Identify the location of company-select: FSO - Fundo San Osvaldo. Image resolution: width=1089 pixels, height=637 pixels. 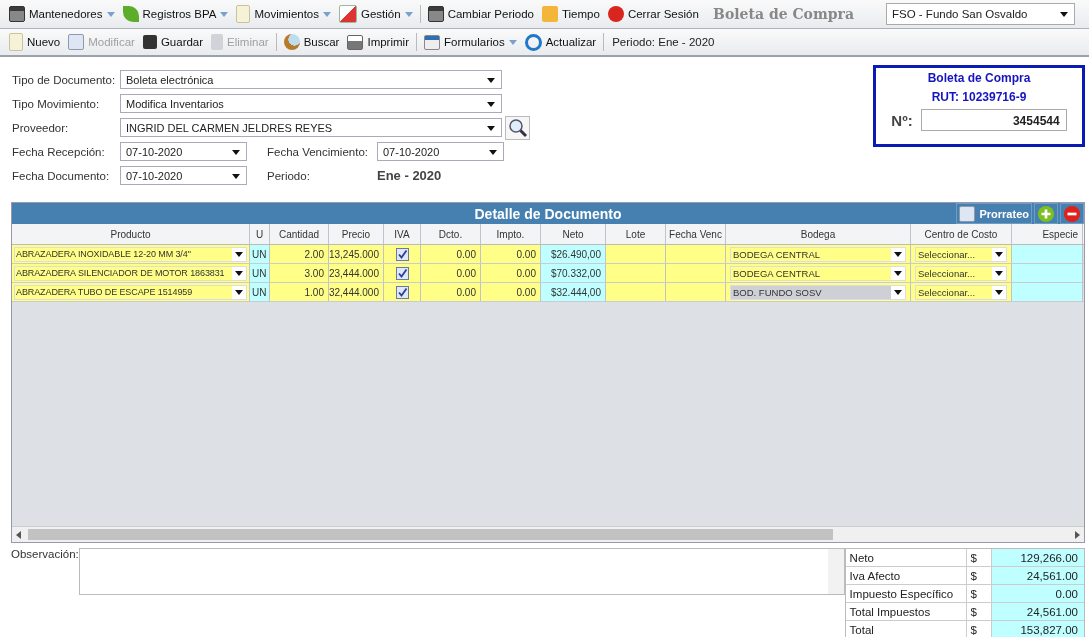
(980, 14).